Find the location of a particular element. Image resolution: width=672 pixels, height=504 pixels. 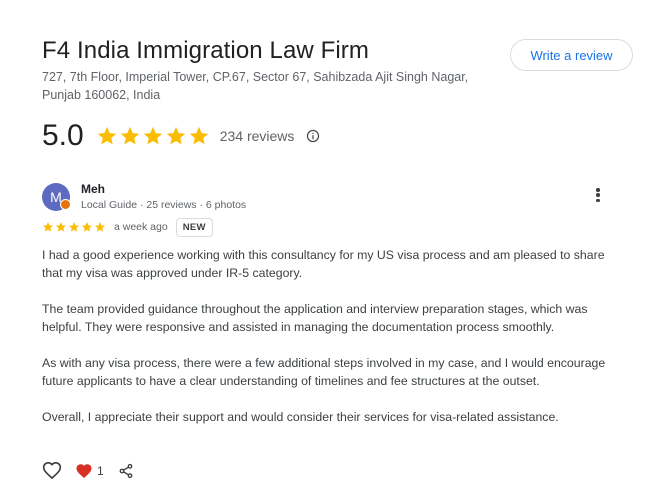

review-count: 234 reviews is located at coordinates (257, 136).